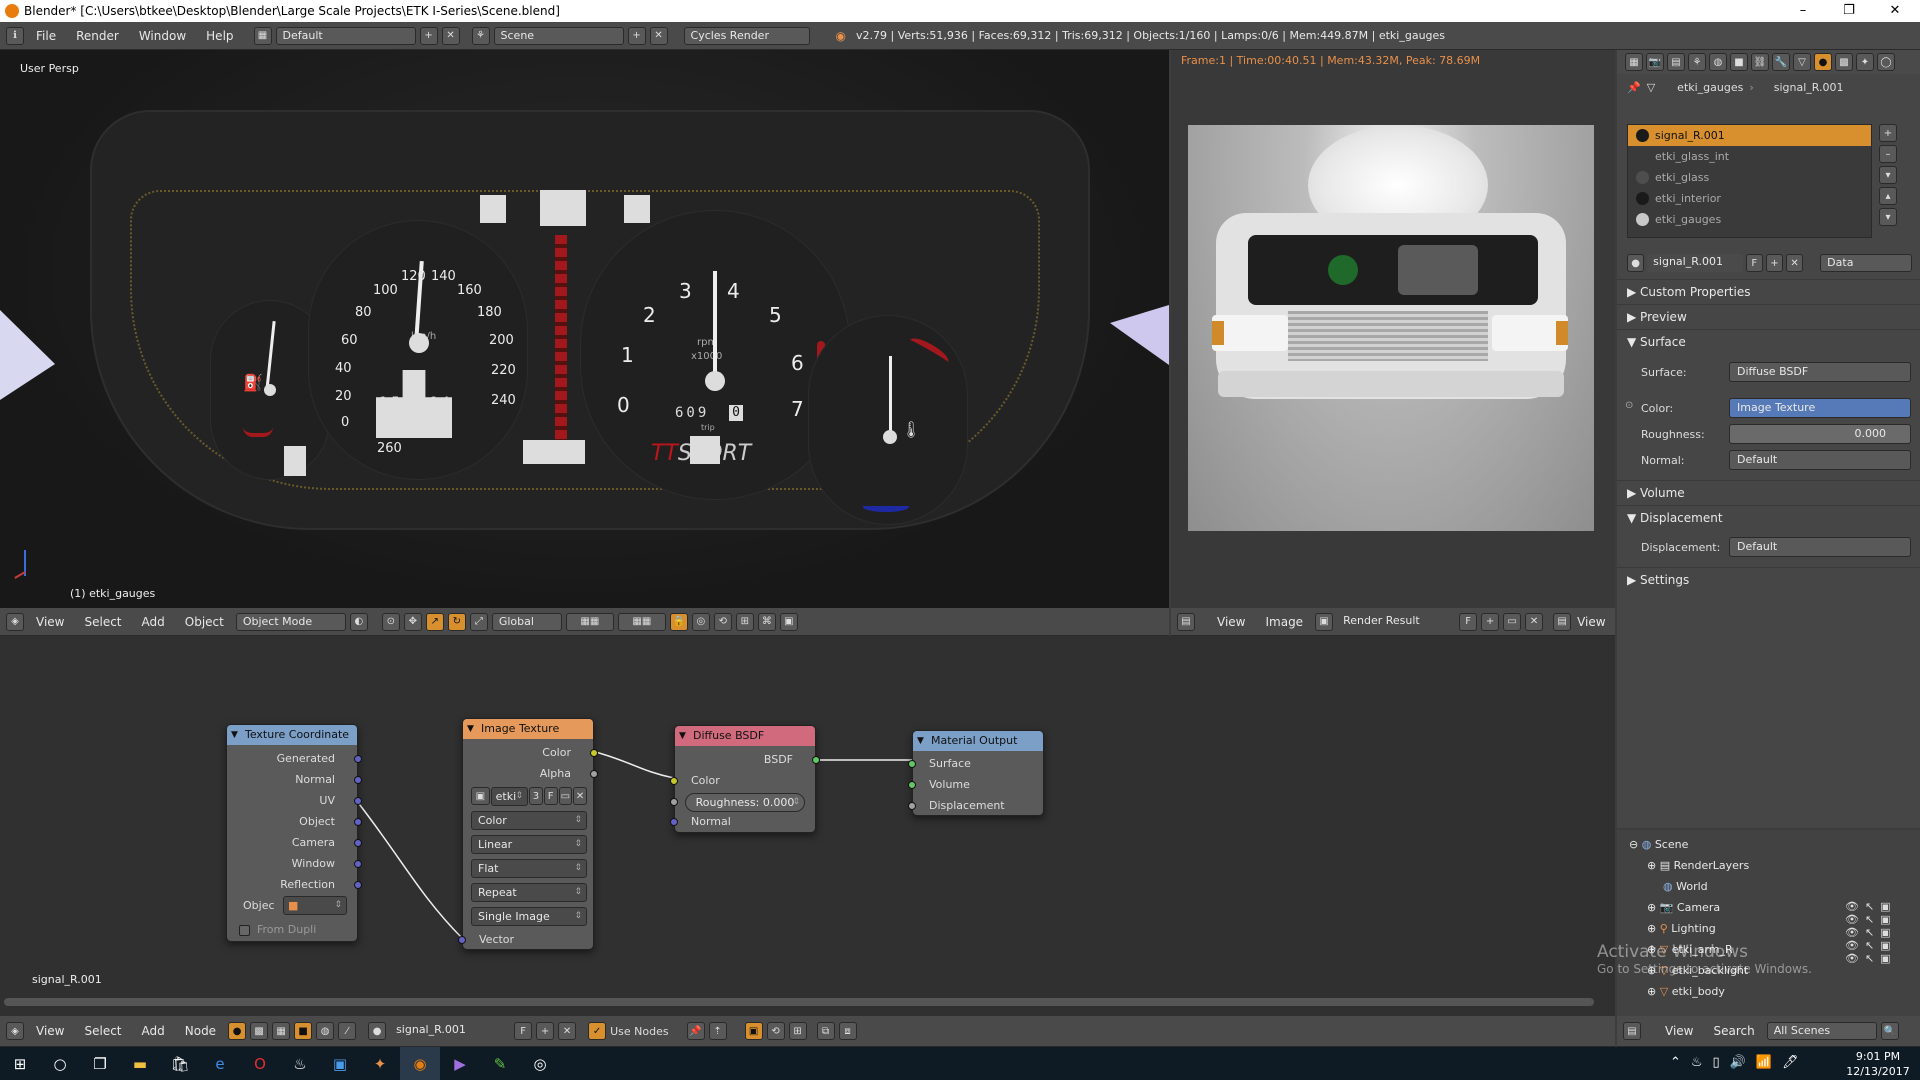 Image resolution: width=1920 pixels, height=1080 pixels. What do you see at coordinates (60, 1063) in the screenshot?
I see `cortana-icon: ○` at bounding box center [60, 1063].